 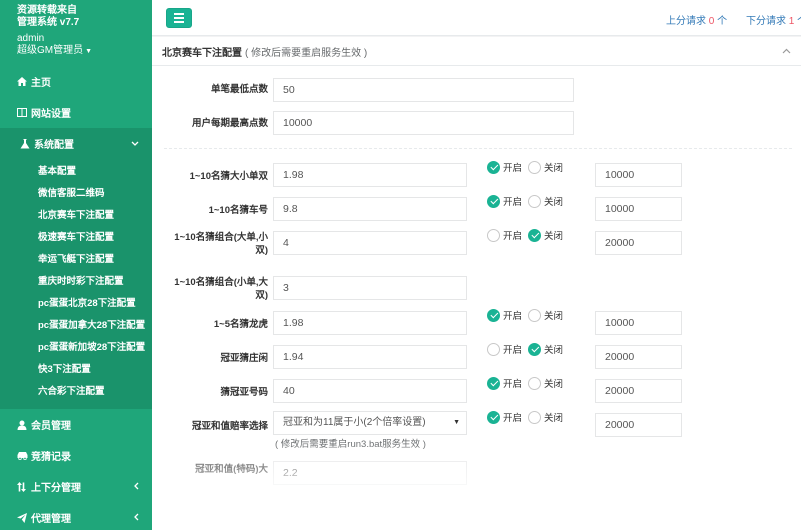 What do you see at coordinates (76, 81) in the screenshot?
I see `sidebar-item-home: 主页` at bounding box center [76, 81].